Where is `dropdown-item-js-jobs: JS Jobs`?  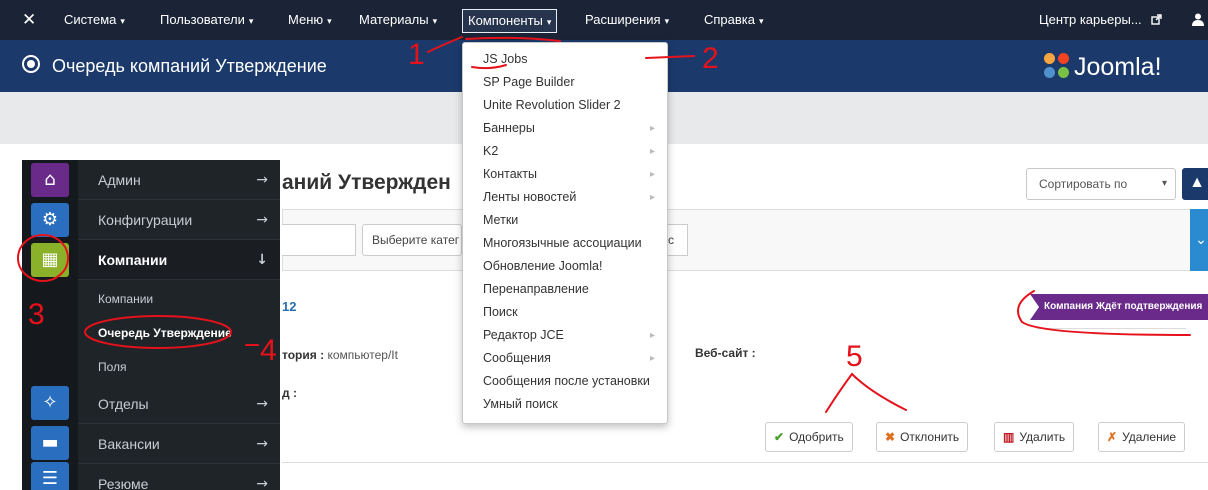
dropdown-item-js-jobs: JS Jobs is located at coordinates (565, 59).